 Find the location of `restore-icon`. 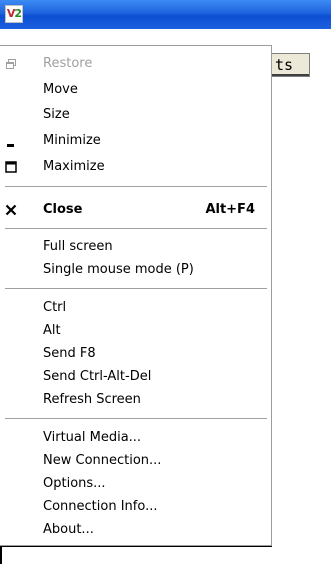

restore-icon is located at coordinates (11, 64).